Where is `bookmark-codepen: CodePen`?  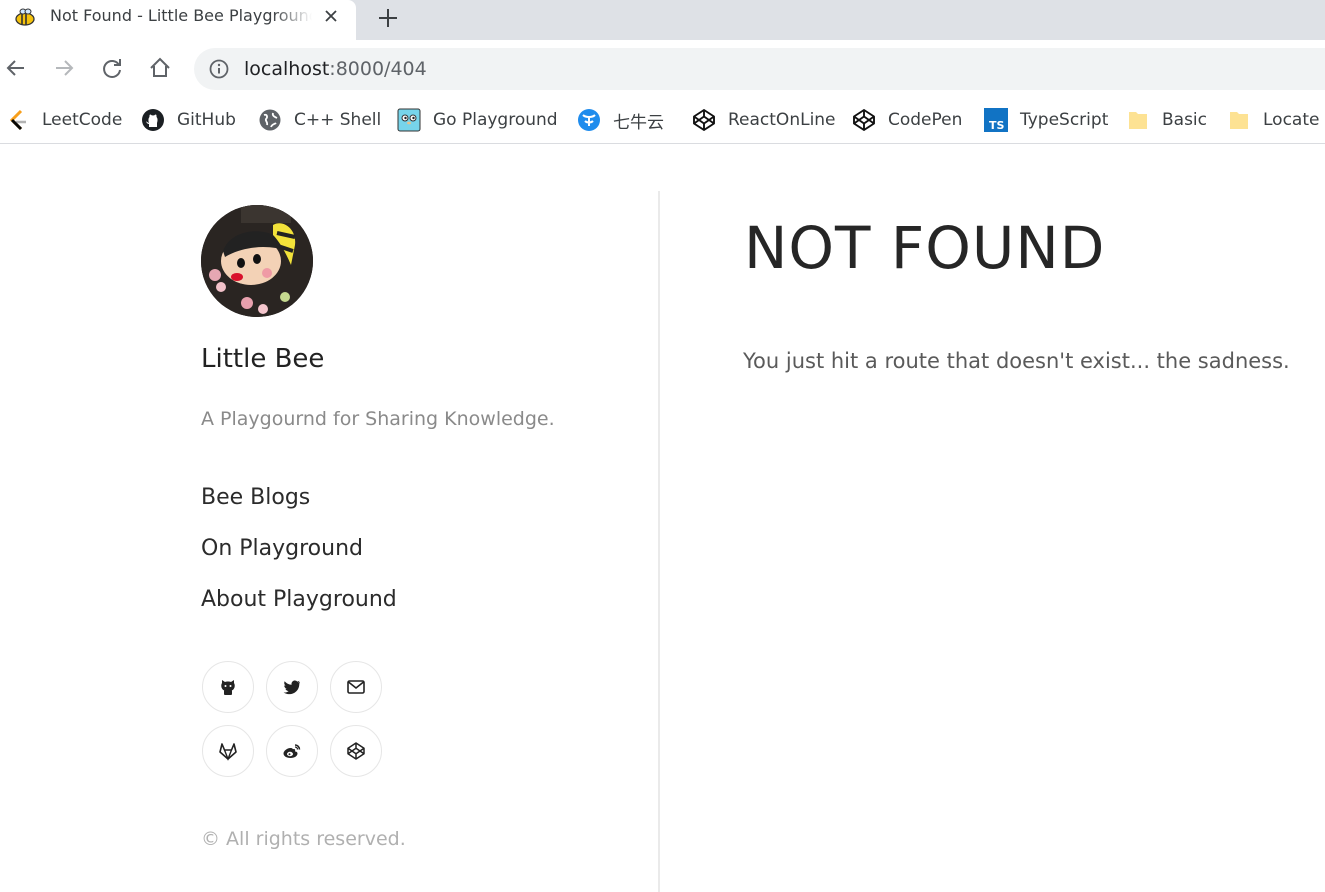 bookmark-codepen: CodePen is located at coordinates (907, 120).